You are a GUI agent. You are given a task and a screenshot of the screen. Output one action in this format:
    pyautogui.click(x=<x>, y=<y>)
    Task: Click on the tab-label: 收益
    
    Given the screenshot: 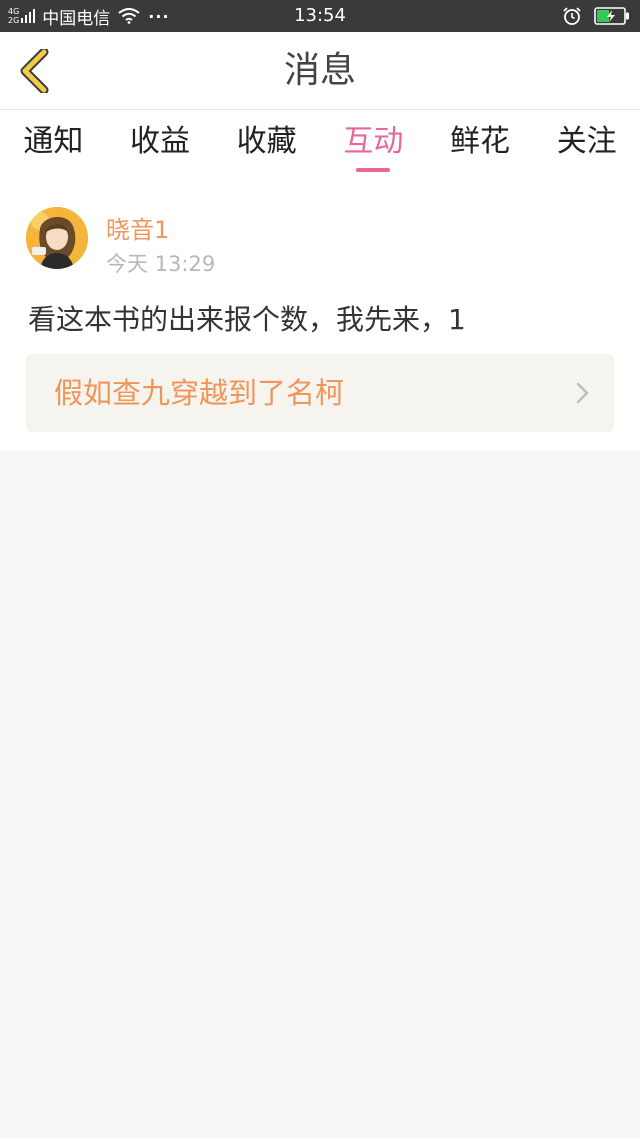 What is the action you would take?
    pyautogui.click(x=160, y=141)
    